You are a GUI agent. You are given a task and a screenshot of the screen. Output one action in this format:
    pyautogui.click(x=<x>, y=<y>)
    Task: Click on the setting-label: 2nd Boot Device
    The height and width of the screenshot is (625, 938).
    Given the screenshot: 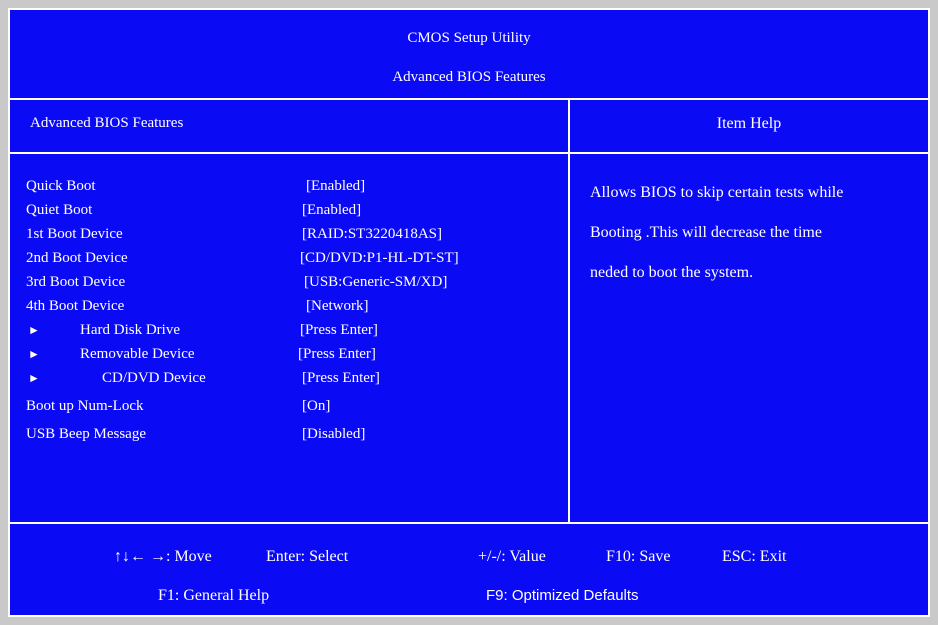 What is the action you would take?
    pyautogui.click(x=77, y=258)
    